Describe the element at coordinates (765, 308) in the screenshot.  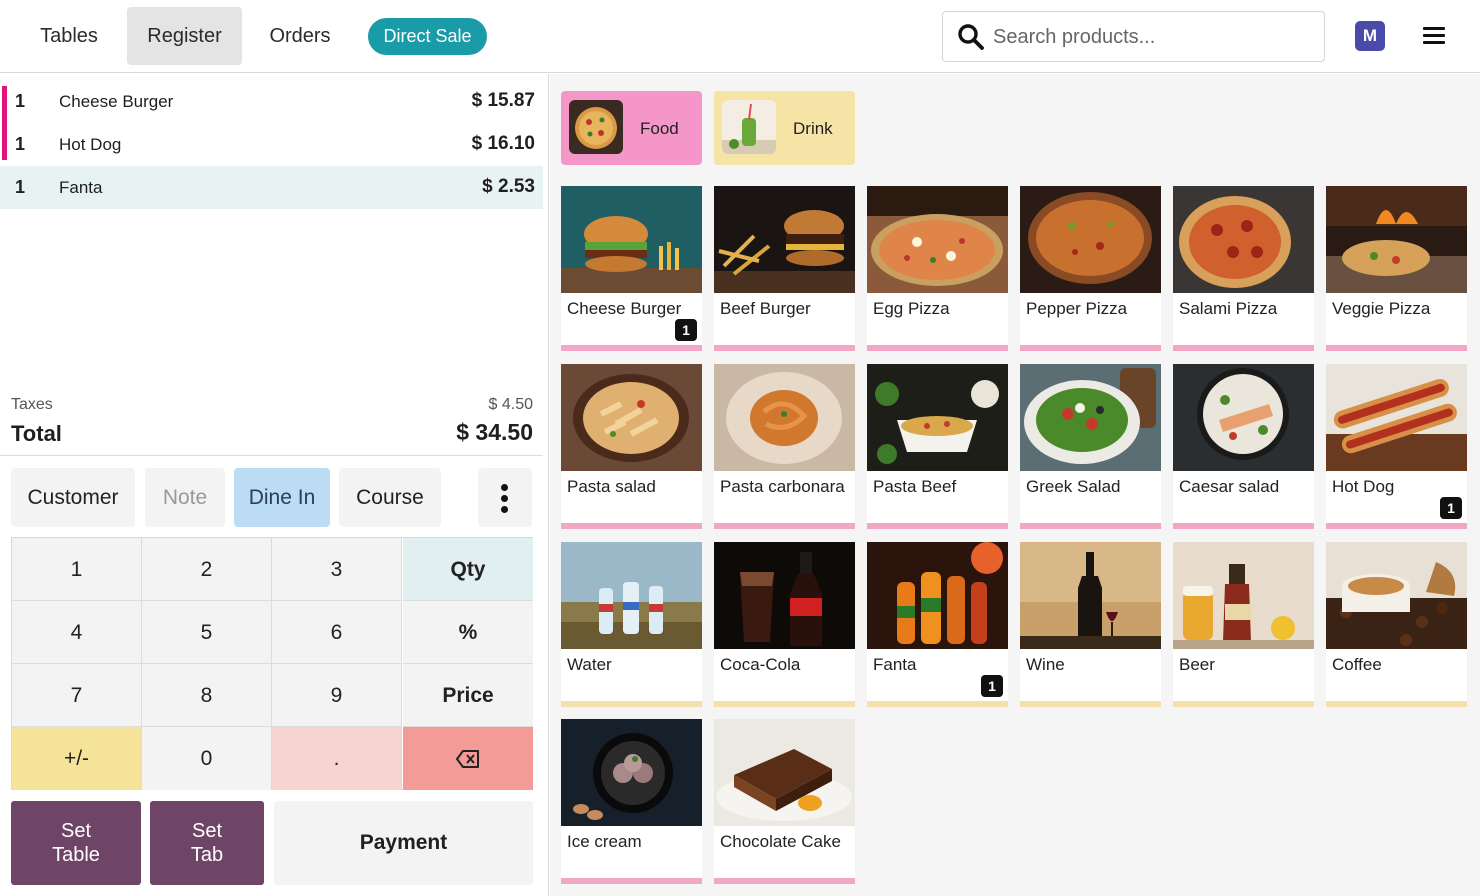
I see `product-name: Beef Burger` at that location.